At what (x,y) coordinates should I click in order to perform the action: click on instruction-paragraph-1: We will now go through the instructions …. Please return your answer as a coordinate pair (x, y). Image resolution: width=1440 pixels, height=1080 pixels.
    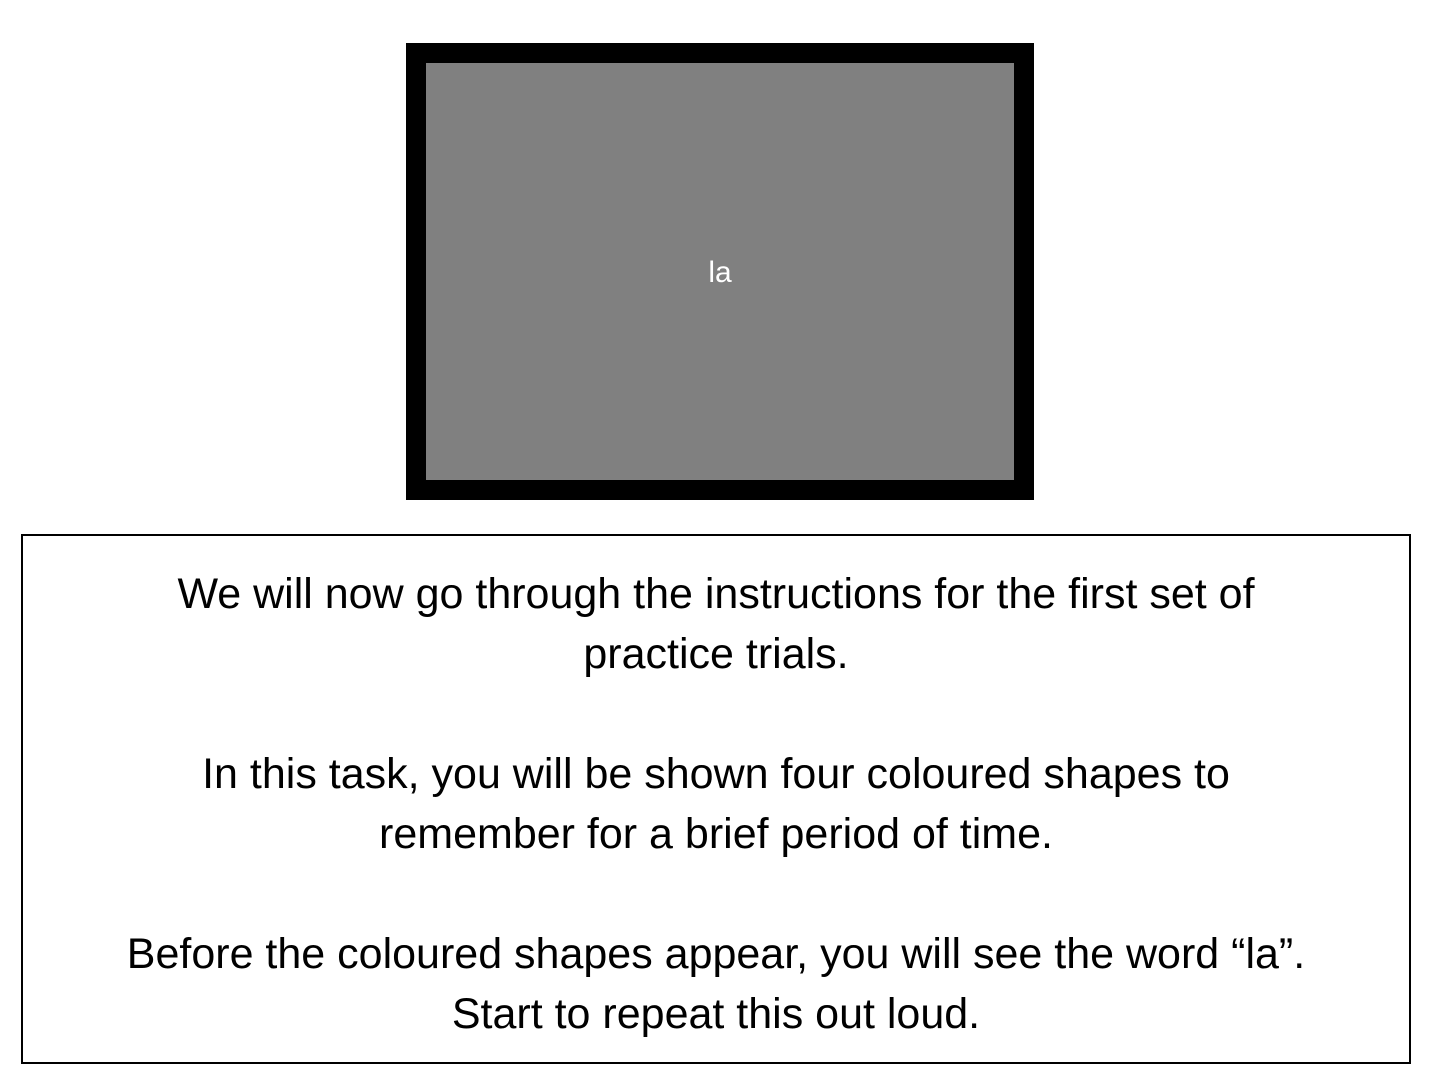
    Looking at the image, I should click on (715, 624).